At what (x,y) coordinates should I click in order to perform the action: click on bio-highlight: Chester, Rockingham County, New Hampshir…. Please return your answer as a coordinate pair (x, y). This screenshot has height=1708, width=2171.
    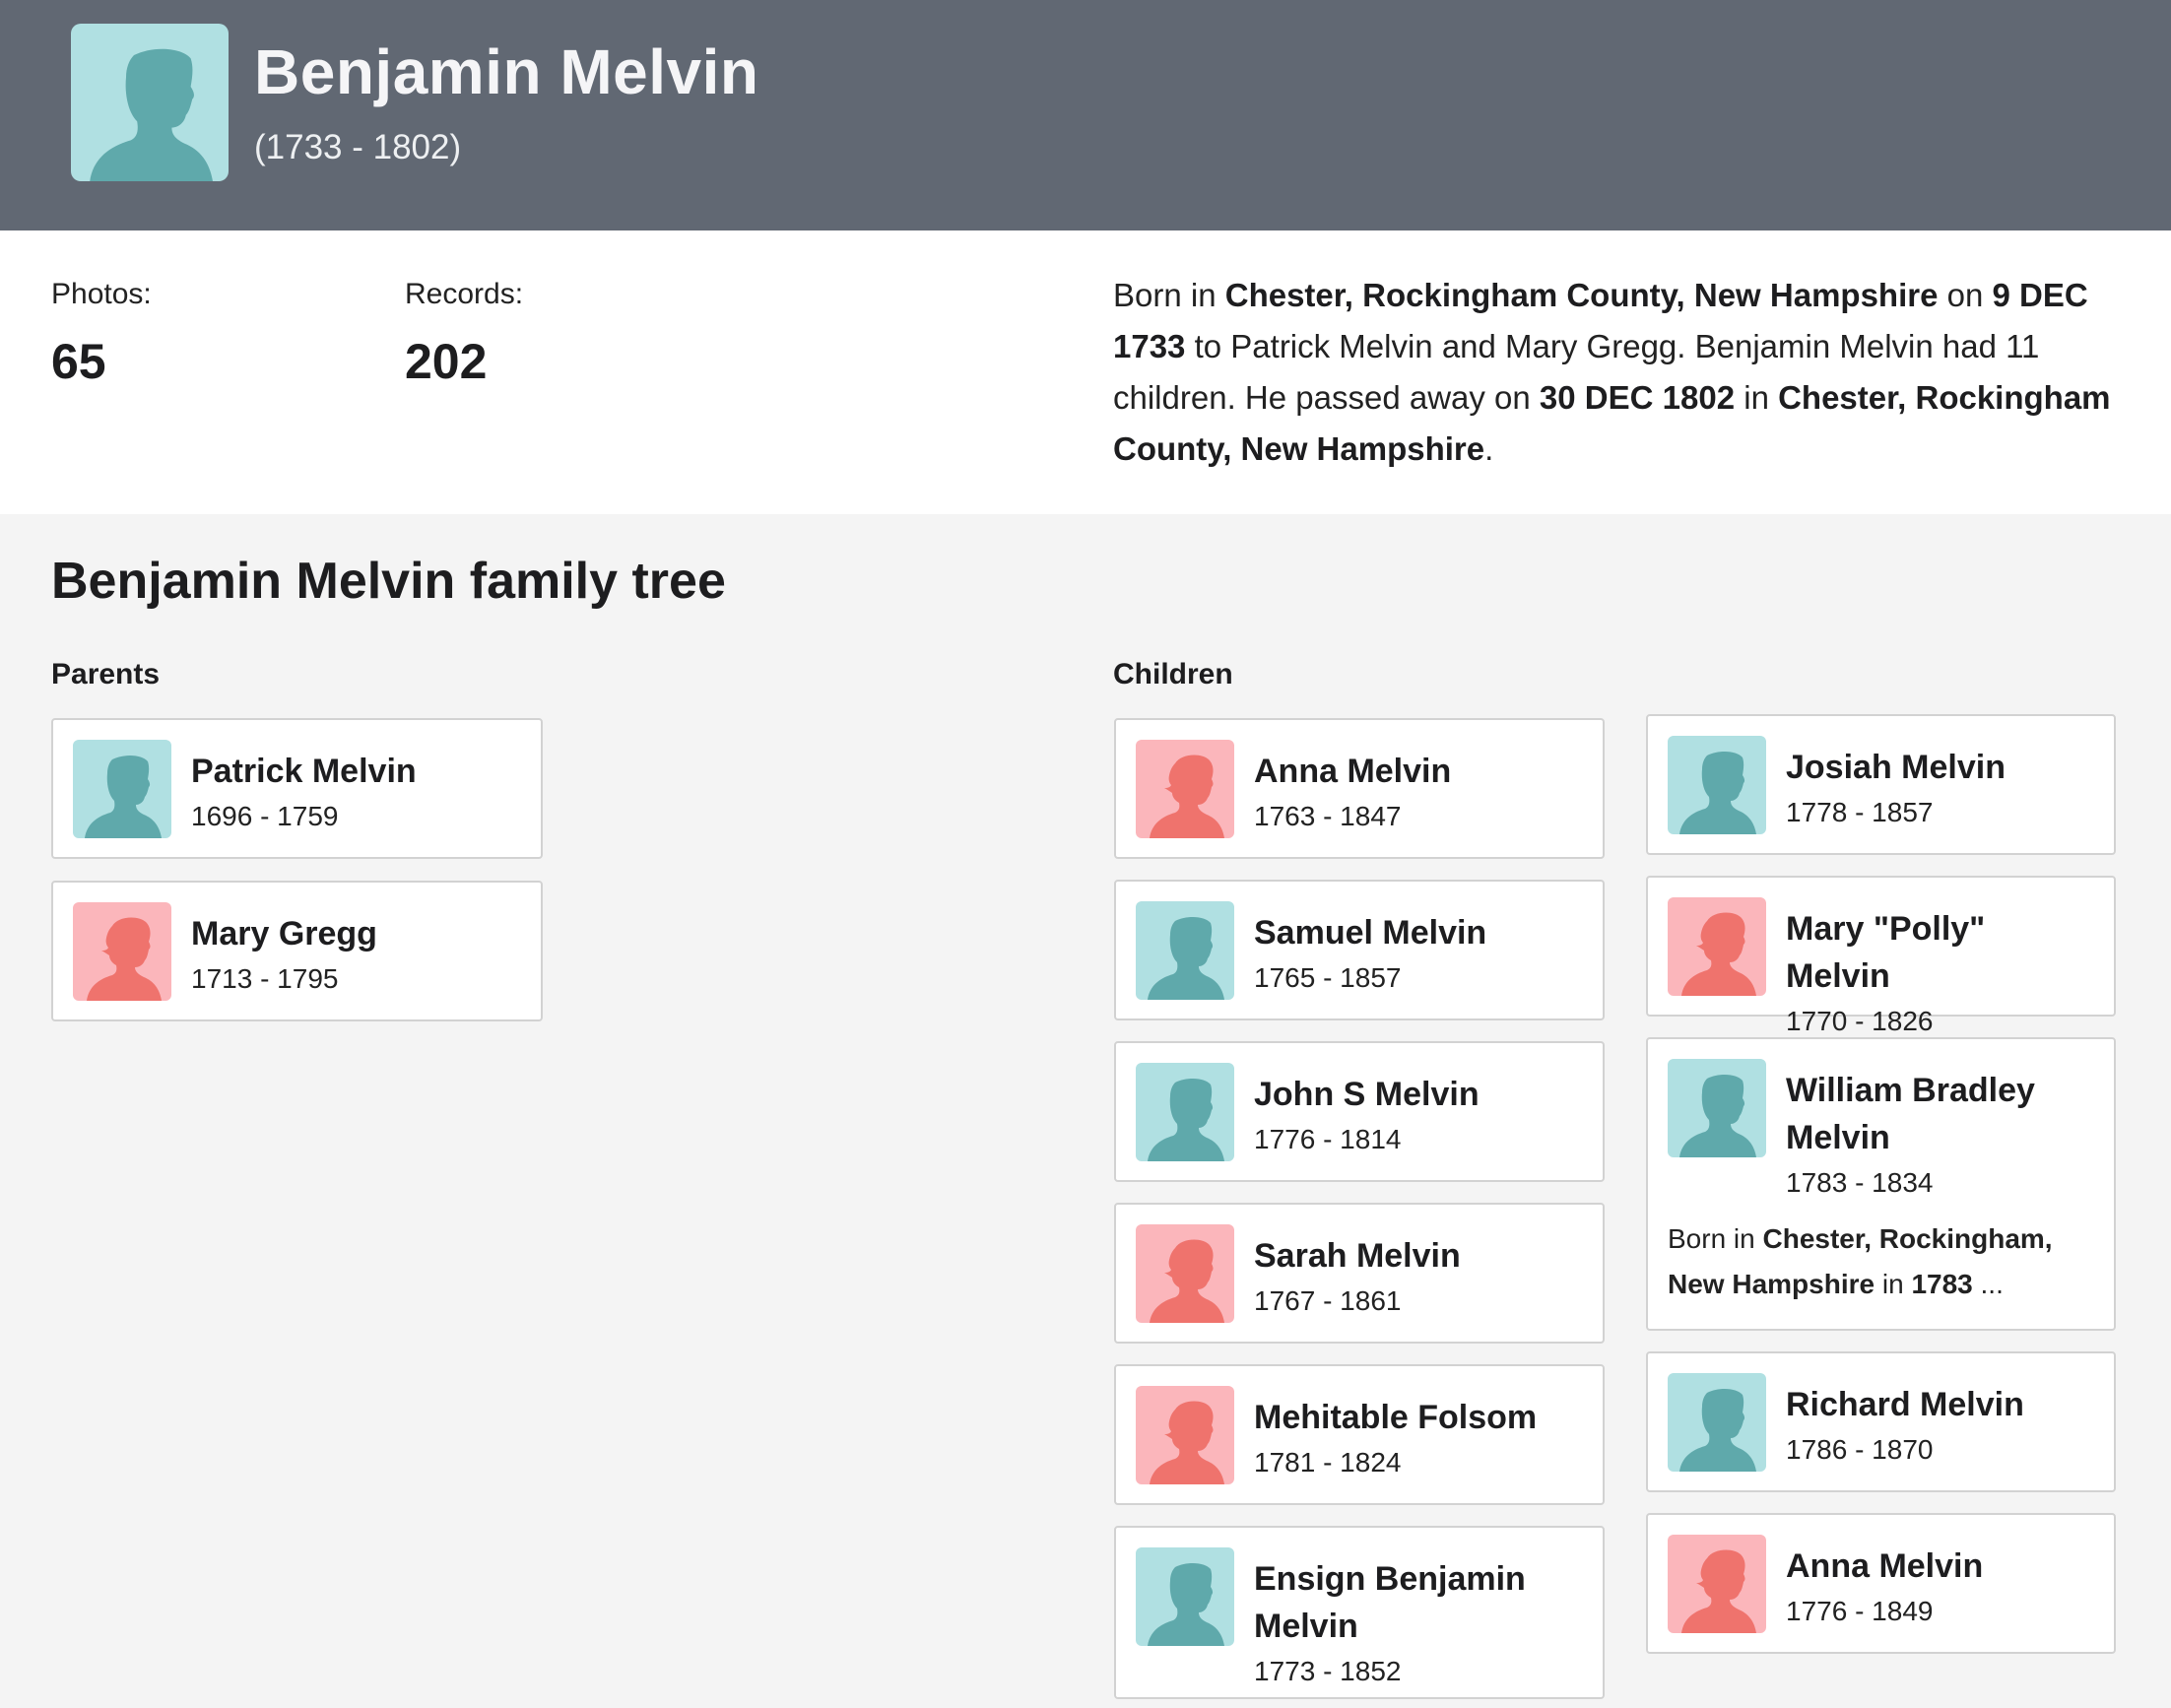
    Looking at the image, I should click on (1581, 295).